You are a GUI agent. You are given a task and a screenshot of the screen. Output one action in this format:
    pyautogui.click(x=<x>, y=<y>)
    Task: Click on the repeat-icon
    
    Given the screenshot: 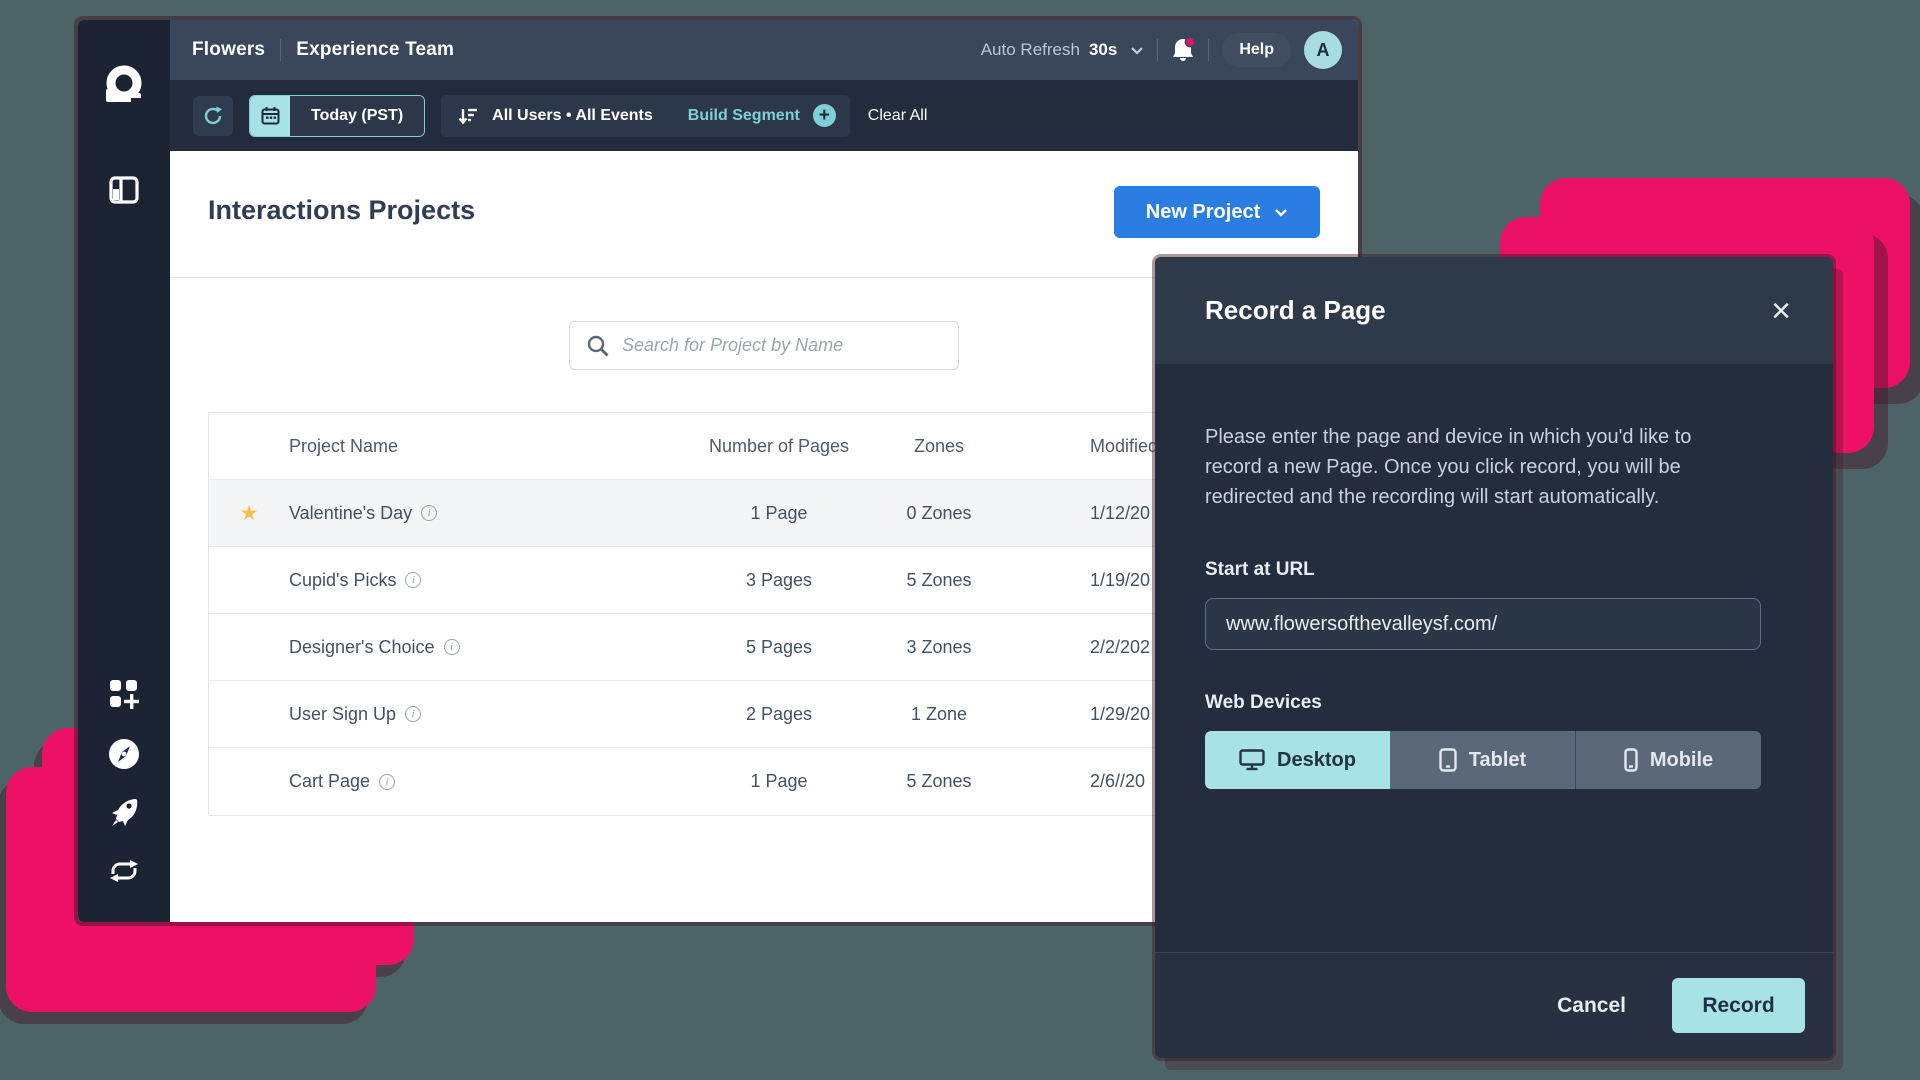 What is the action you would take?
    pyautogui.click(x=124, y=871)
    